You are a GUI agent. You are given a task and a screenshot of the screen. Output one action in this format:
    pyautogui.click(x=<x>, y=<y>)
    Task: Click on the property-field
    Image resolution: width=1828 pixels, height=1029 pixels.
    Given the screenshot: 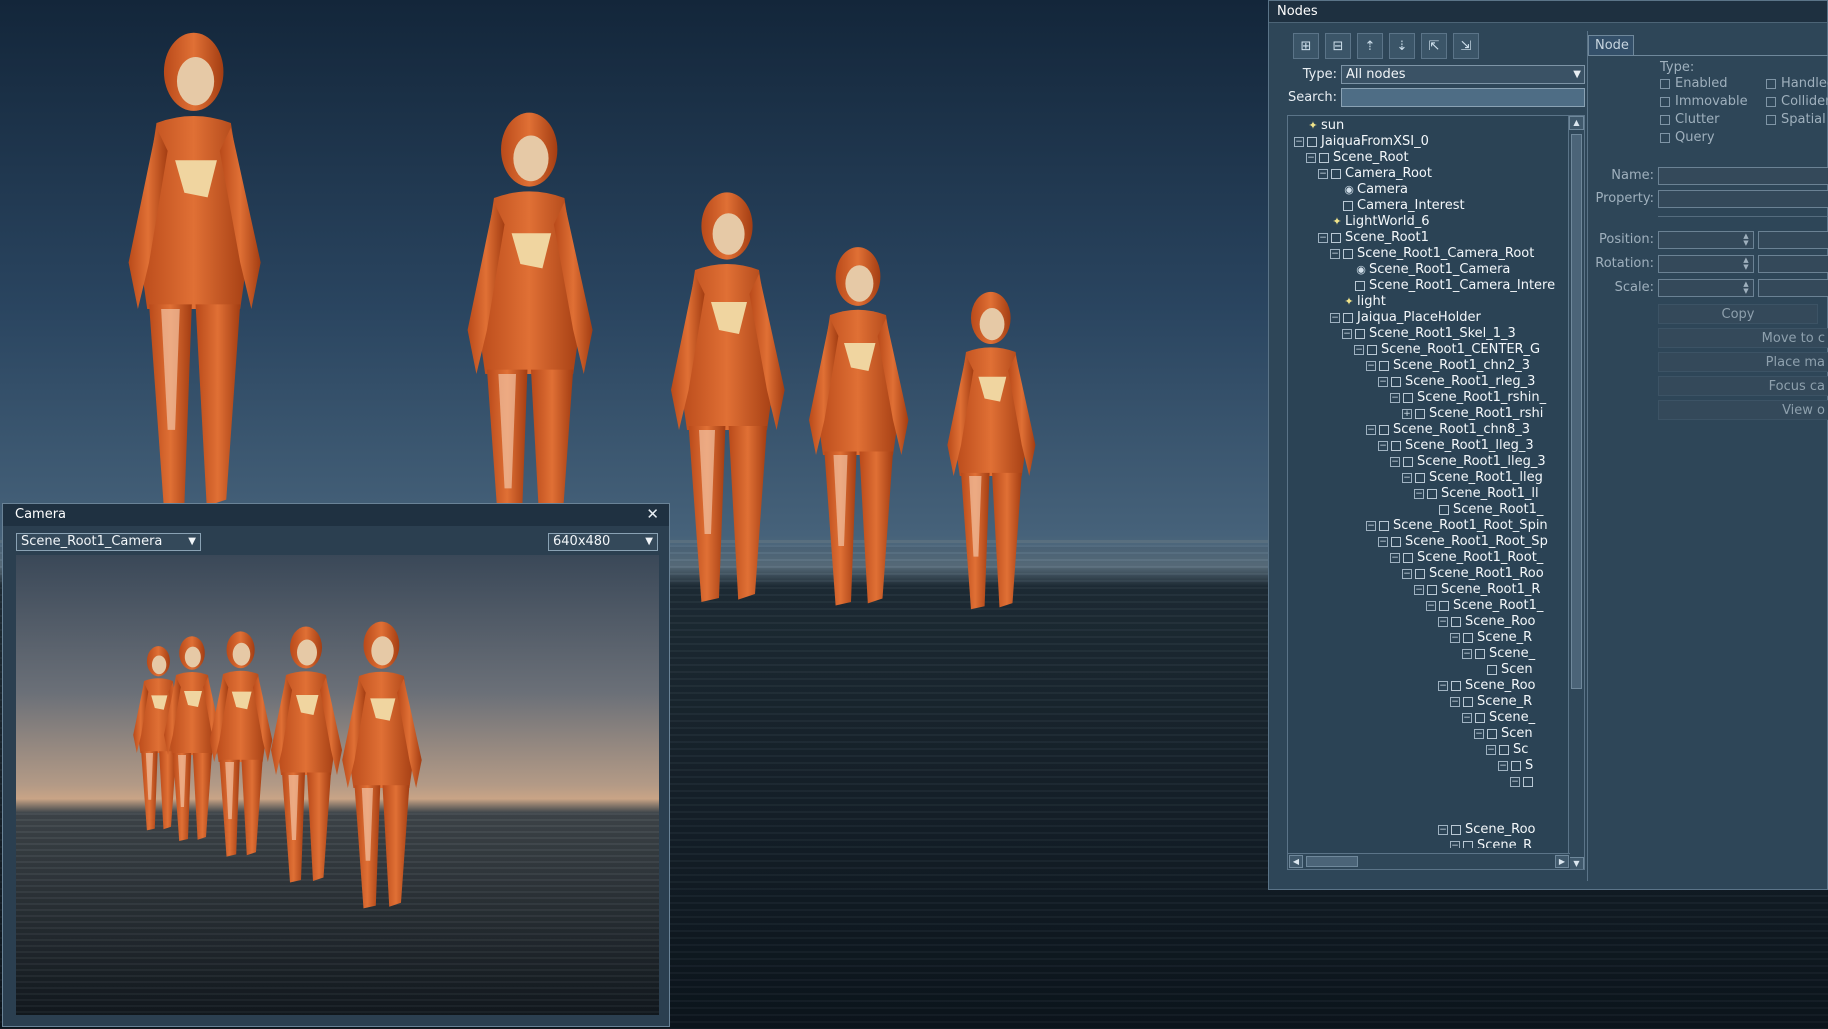 What is the action you would take?
    pyautogui.click(x=1743, y=199)
    